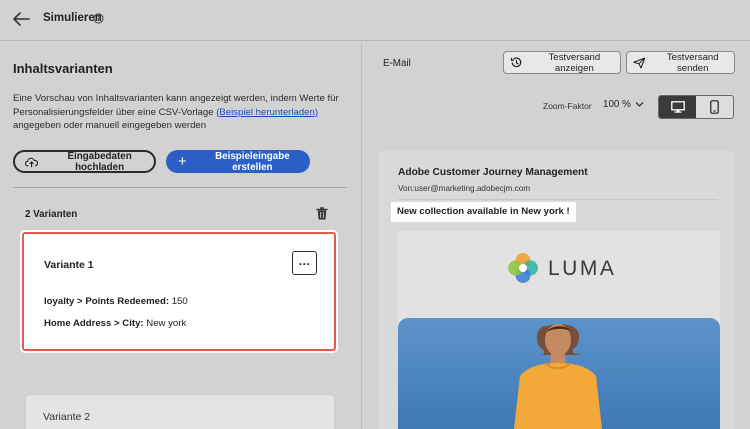  What do you see at coordinates (98, 18) in the screenshot?
I see `info-icon` at bounding box center [98, 18].